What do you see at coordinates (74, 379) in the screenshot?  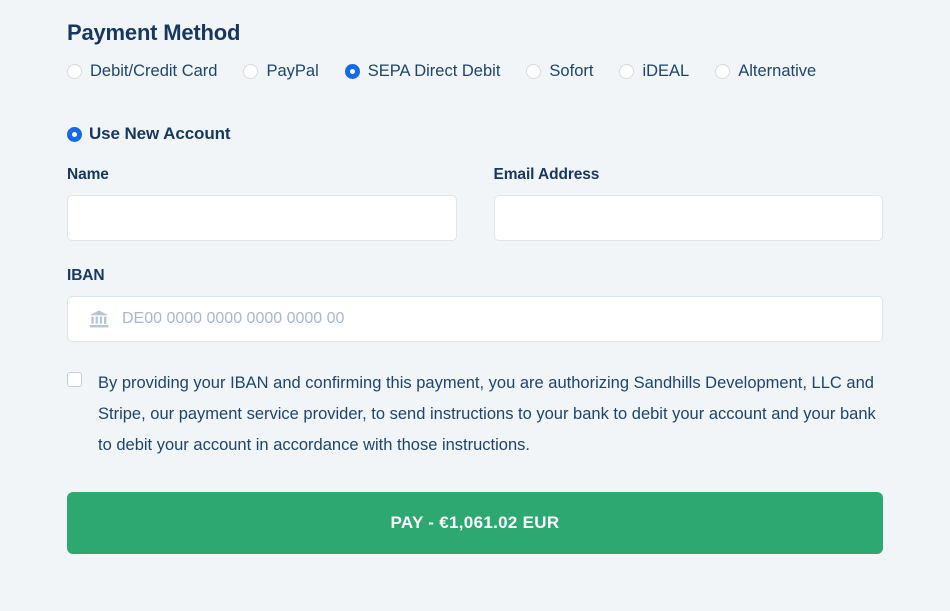 I see `mandate-consent-checkbox` at bounding box center [74, 379].